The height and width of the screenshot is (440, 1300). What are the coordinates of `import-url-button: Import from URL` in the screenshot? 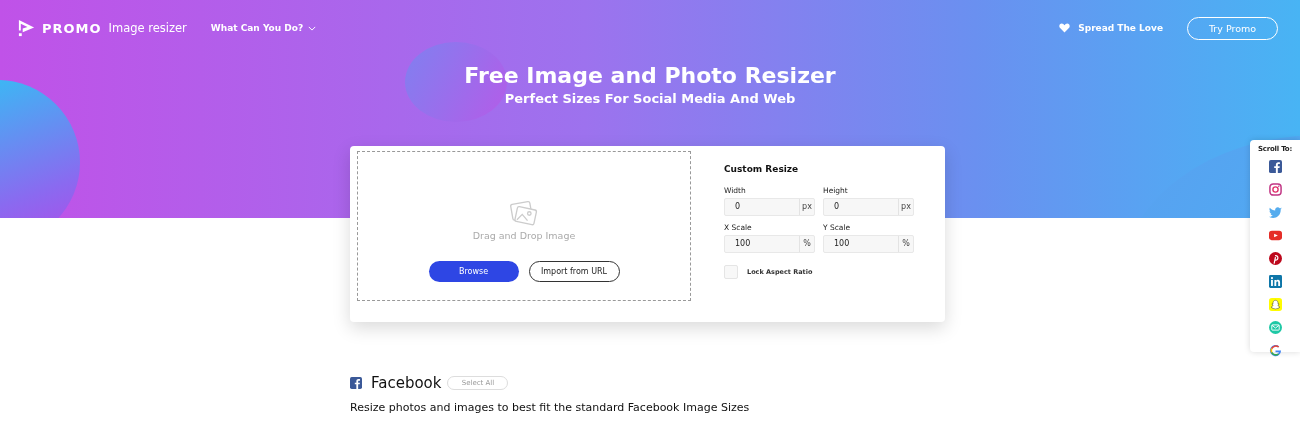 It's located at (574, 271).